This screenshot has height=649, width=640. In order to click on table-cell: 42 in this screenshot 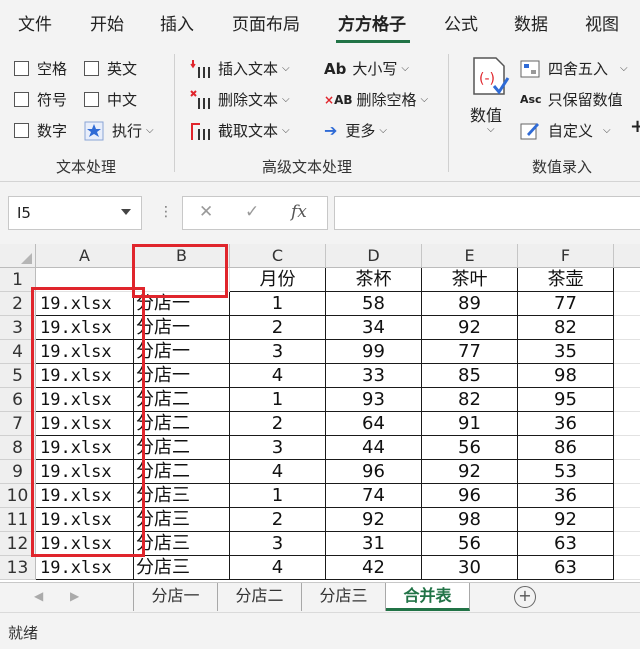, I will do `click(374, 568)`.